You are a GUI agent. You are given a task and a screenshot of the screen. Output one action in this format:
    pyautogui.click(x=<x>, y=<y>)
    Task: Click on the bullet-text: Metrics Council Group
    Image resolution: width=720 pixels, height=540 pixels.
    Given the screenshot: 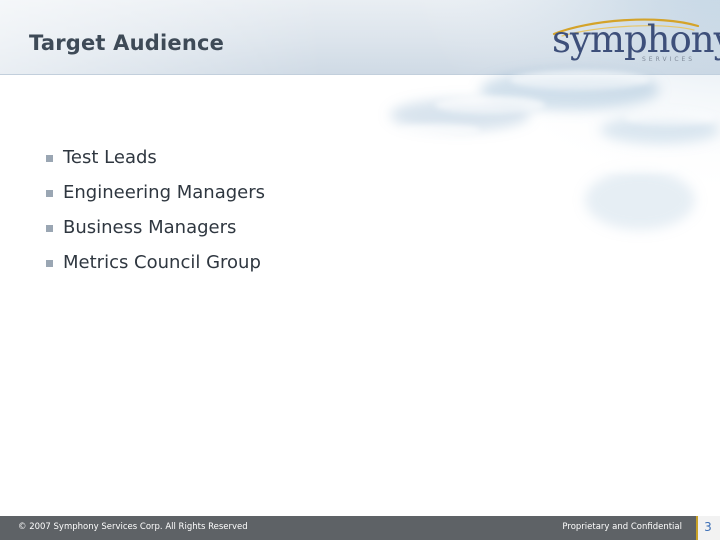 What is the action you would take?
    pyautogui.click(x=162, y=262)
    